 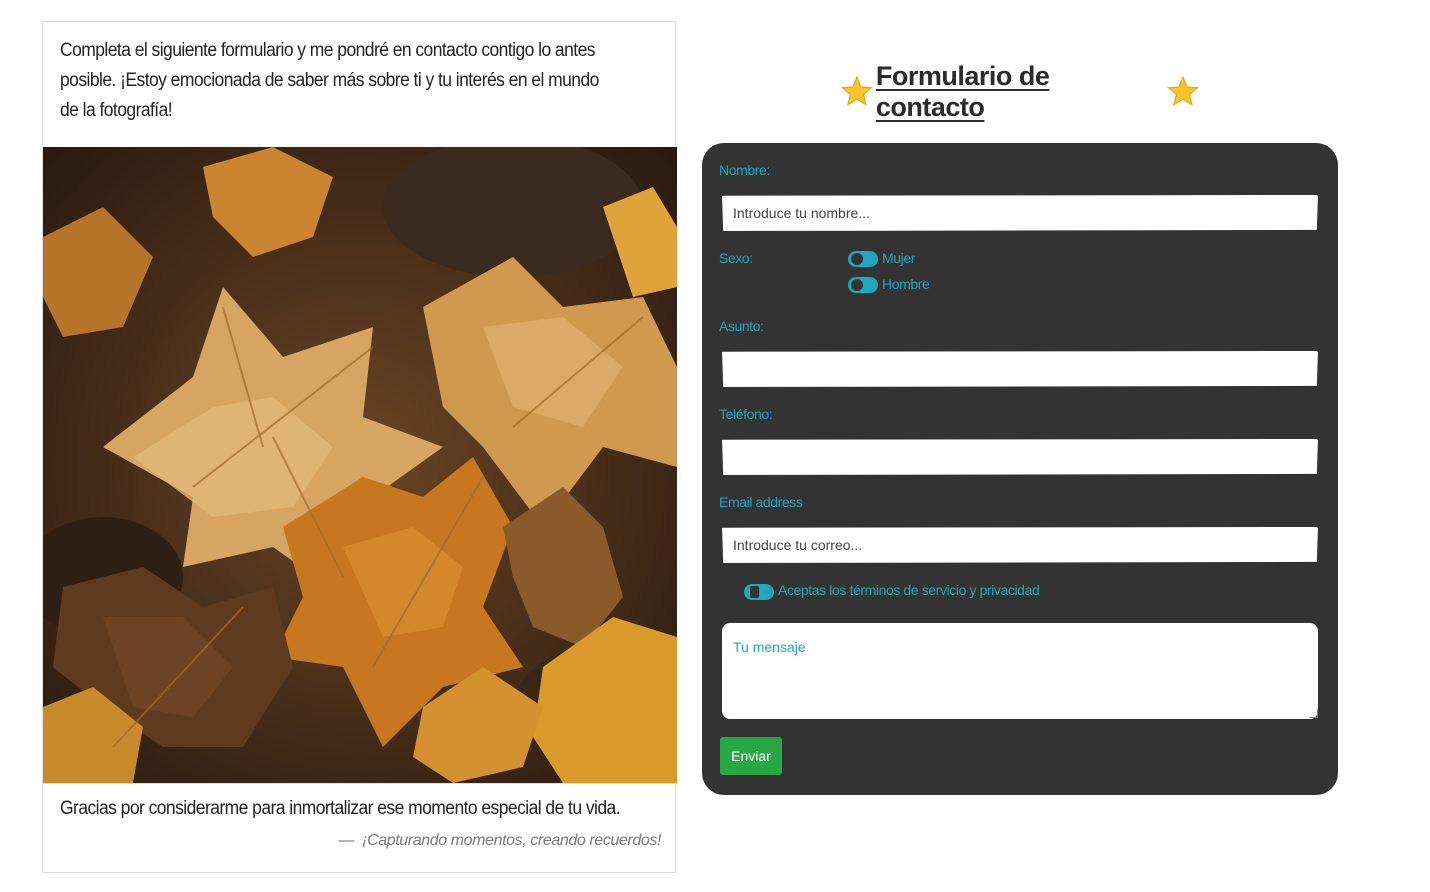 What do you see at coordinates (863, 259) in the screenshot?
I see `sex-toggle-mujer` at bounding box center [863, 259].